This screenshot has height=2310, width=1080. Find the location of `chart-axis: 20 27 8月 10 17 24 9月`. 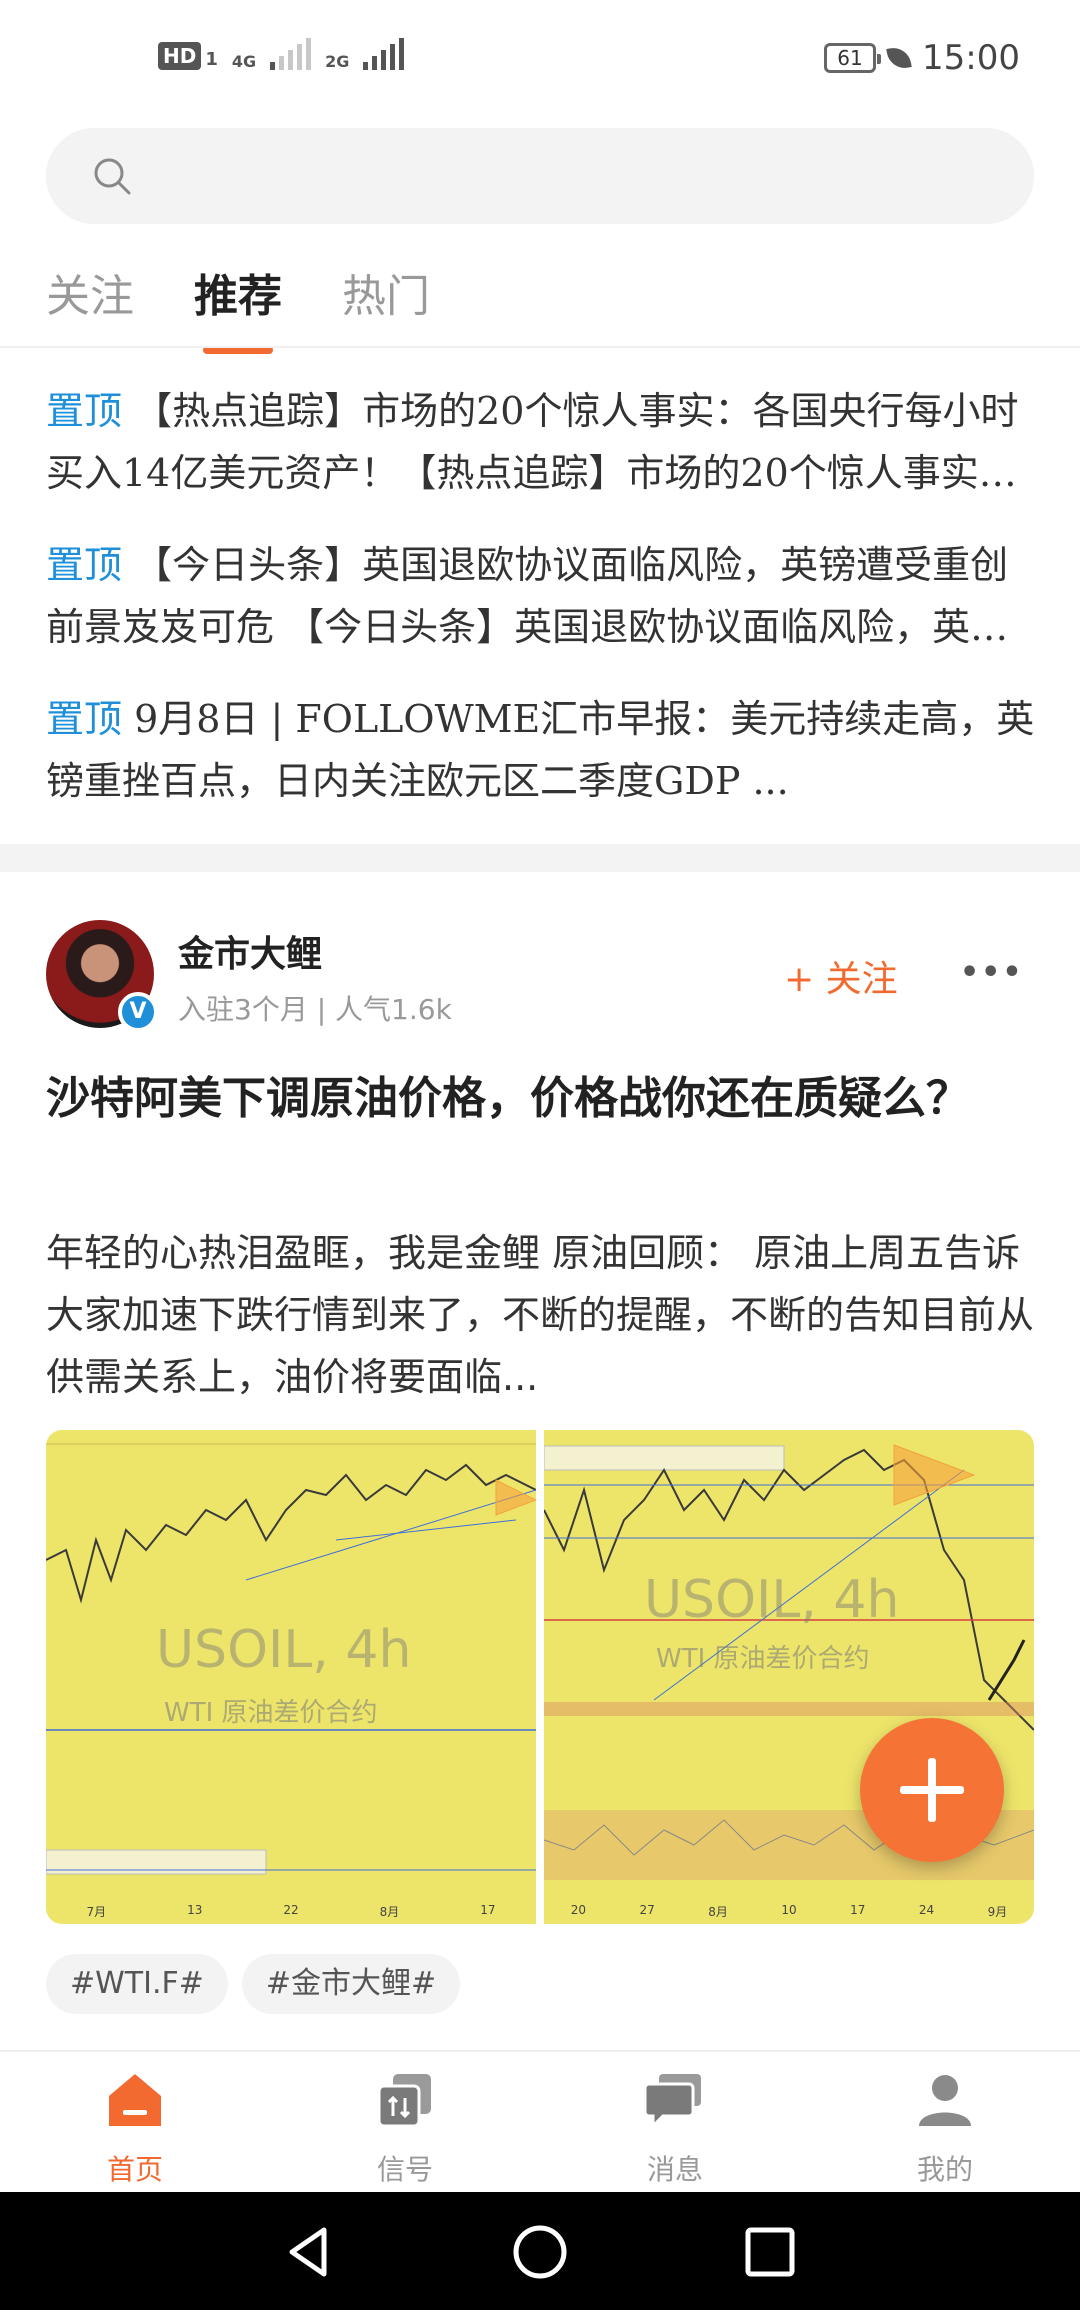

chart-axis: 20 27 8月 10 17 24 9月 is located at coordinates (789, 1911).